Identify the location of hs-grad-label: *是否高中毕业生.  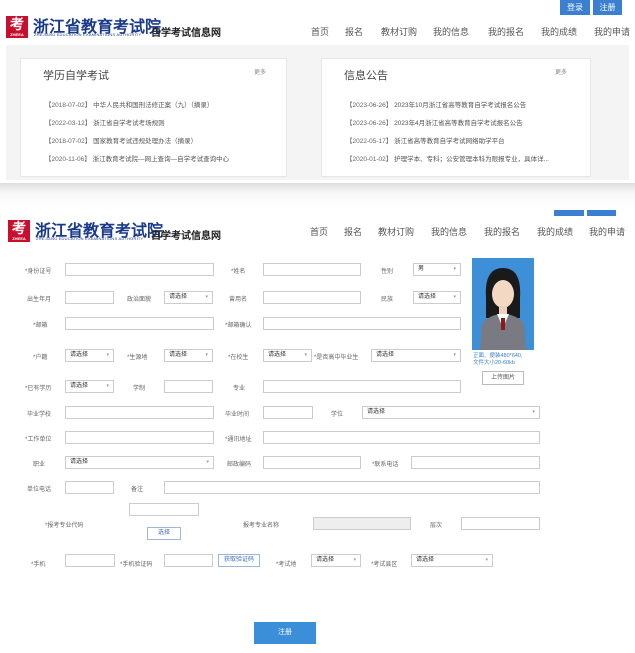
(336, 358).